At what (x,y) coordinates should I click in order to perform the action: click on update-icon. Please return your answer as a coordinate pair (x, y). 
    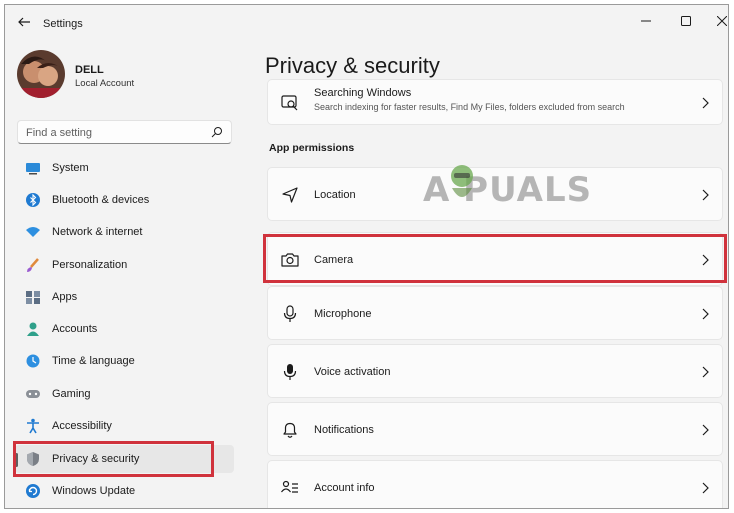
    Looking at the image, I should click on (33, 491).